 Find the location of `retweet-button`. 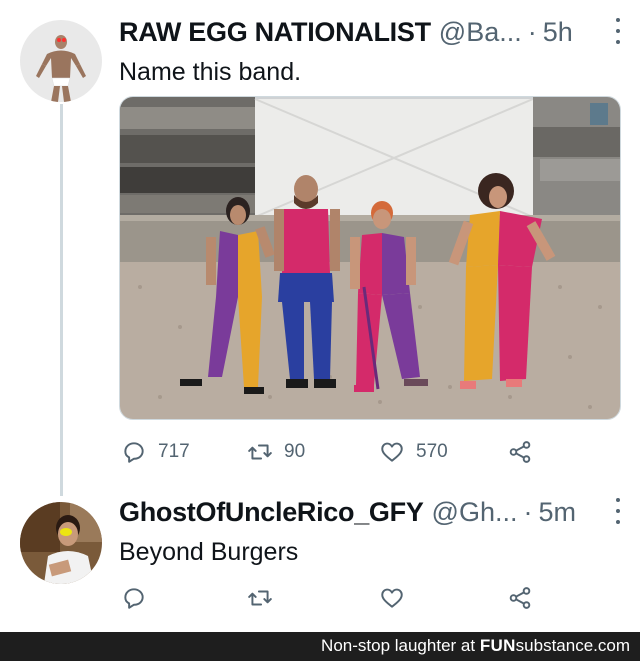

retweet-button is located at coordinates (260, 598).